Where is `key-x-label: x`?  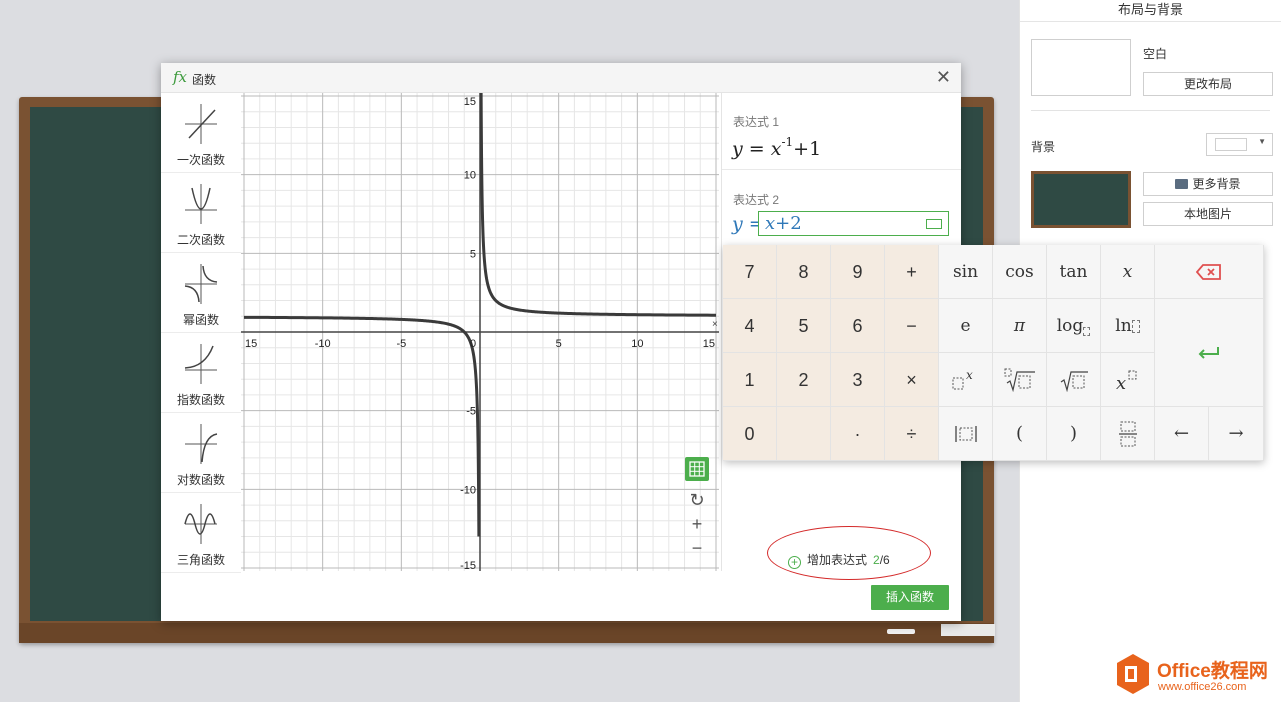 key-x-label: x is located at coordinates (1127, 272).